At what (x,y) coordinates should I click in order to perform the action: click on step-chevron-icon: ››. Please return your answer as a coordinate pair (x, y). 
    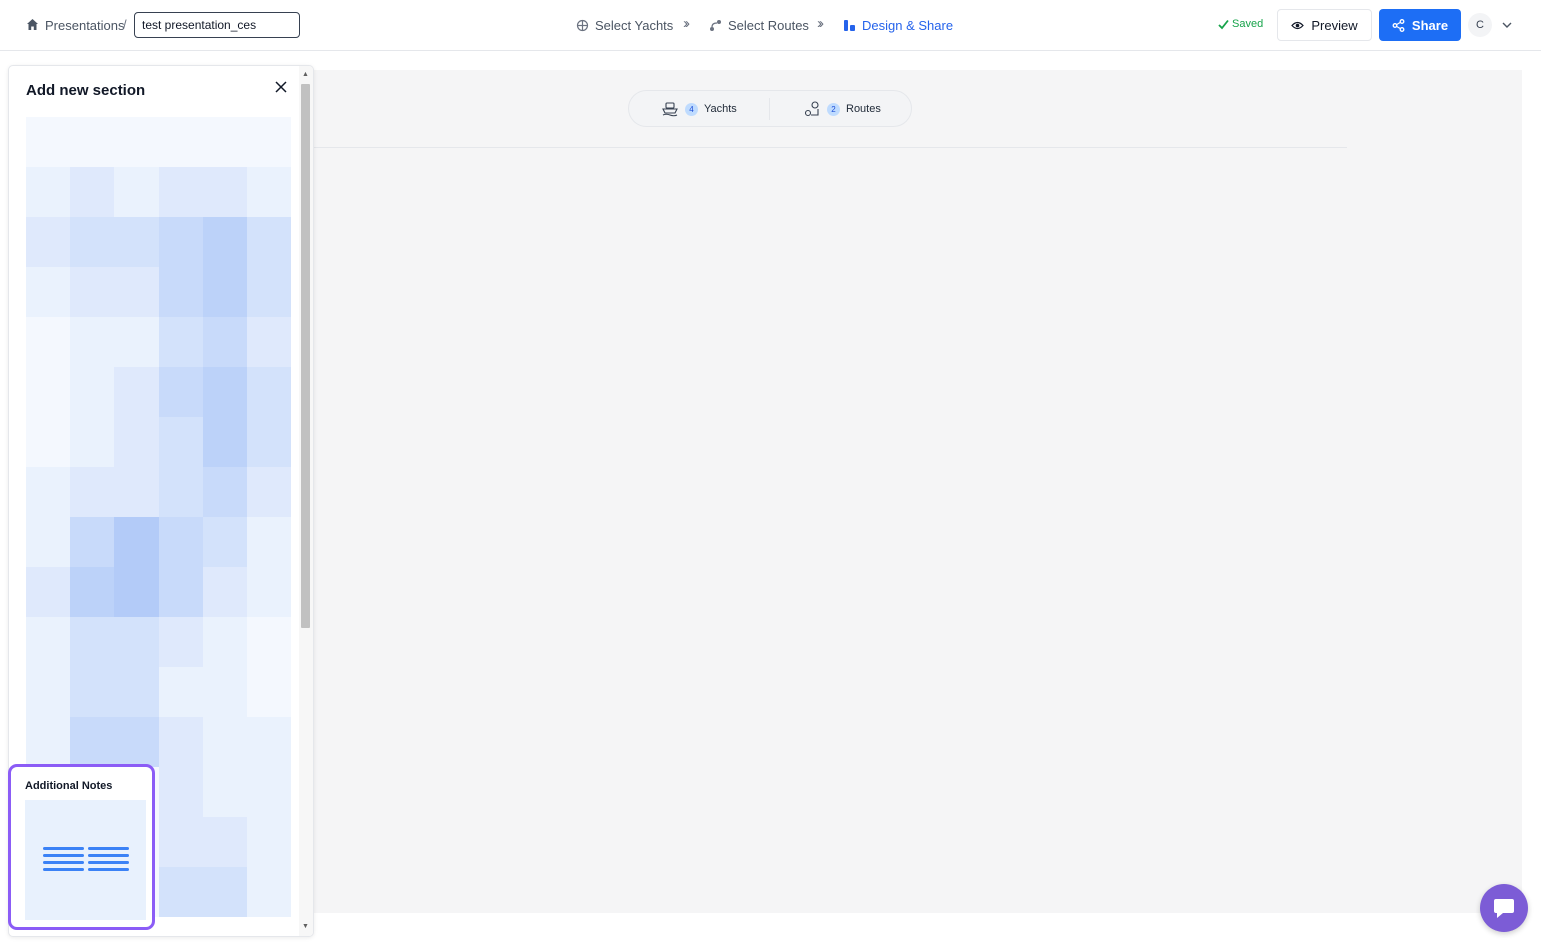
    Looking at the image, I should click on (686, 23).